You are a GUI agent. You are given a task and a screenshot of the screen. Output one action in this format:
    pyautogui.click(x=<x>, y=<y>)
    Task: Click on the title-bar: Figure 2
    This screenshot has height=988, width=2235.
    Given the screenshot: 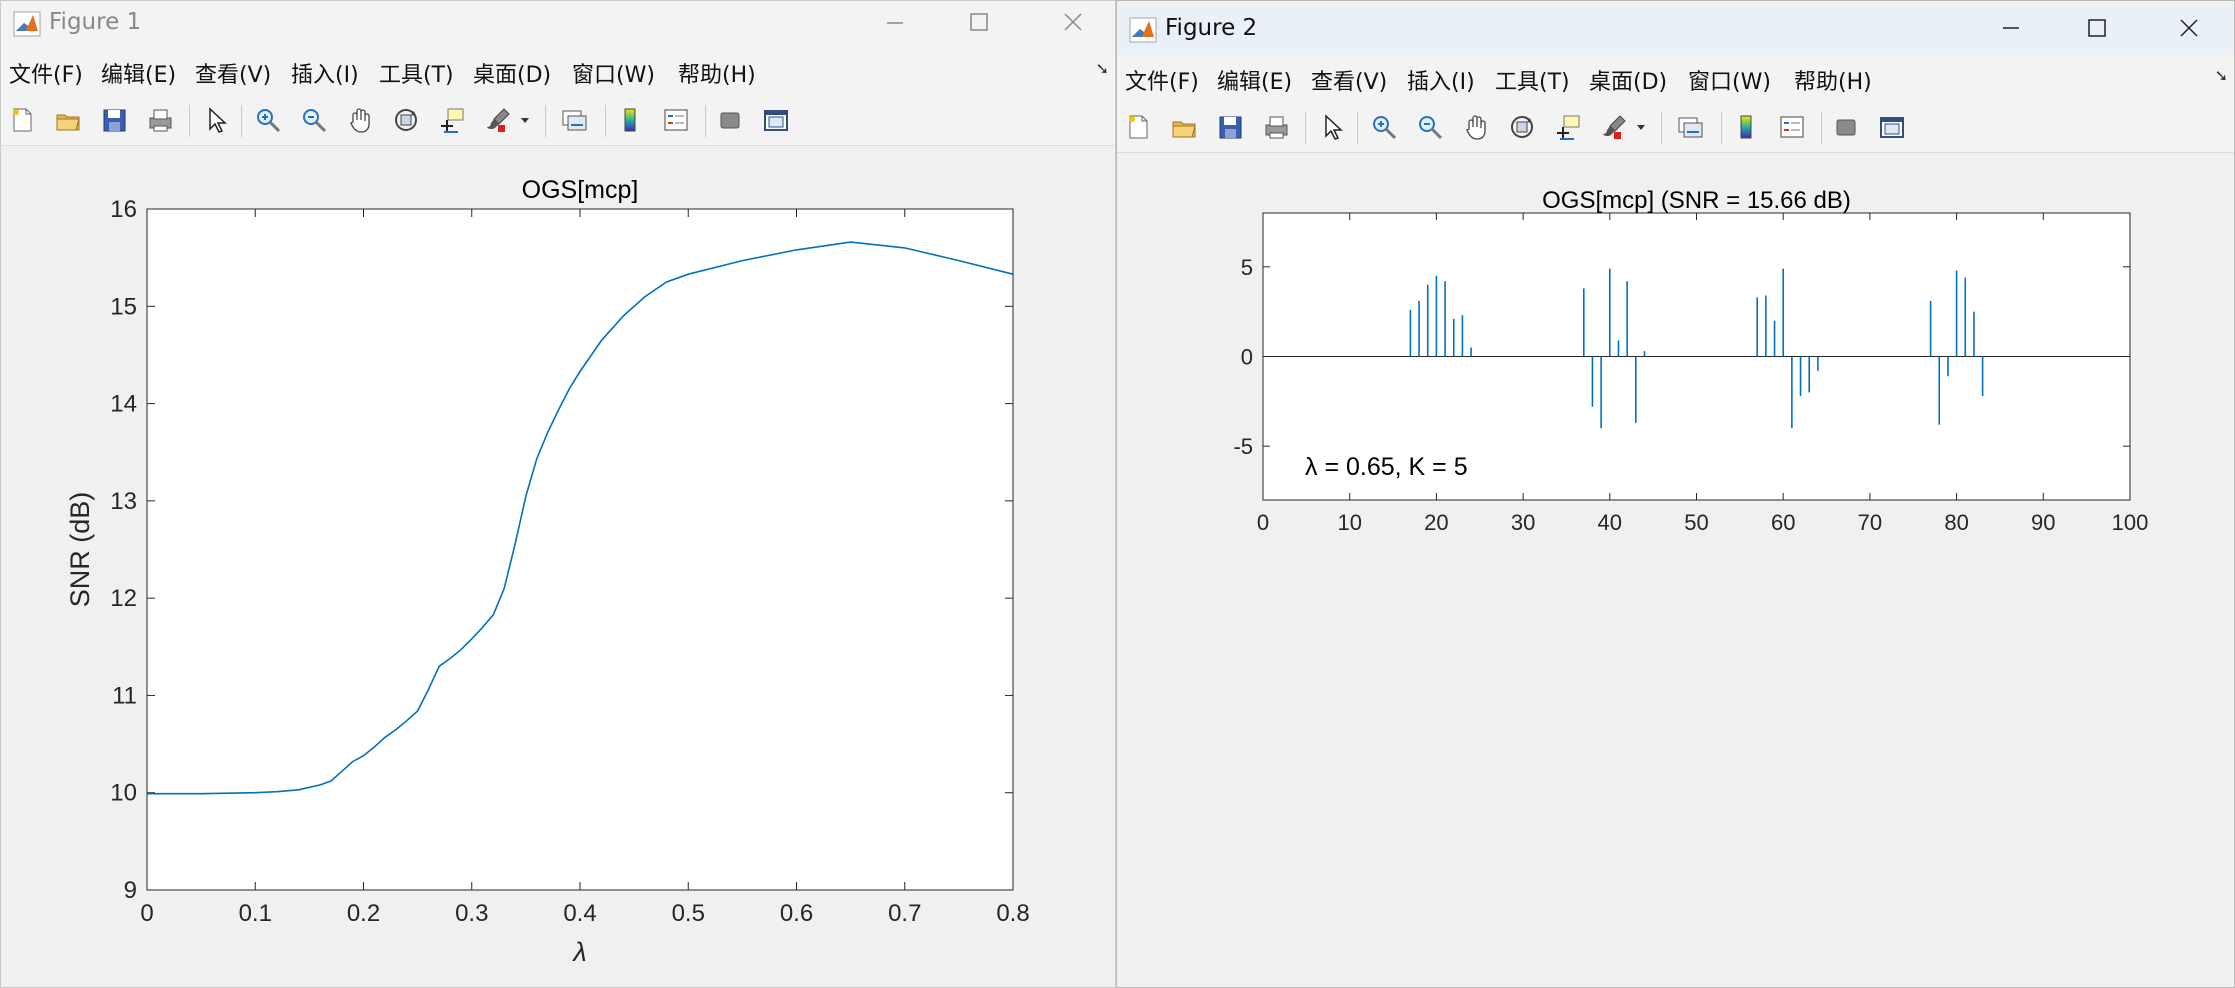 What is the action you would take?
    pyautogui.click(x=1675, y=30)
    